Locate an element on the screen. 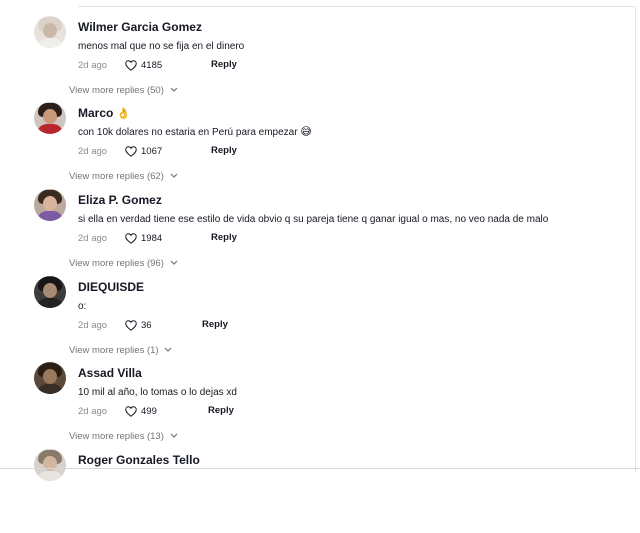 The height and width of the screenshot is (533, 640). comment-meta: 2d ago 36 Reply is located at coordinates (228, 326).